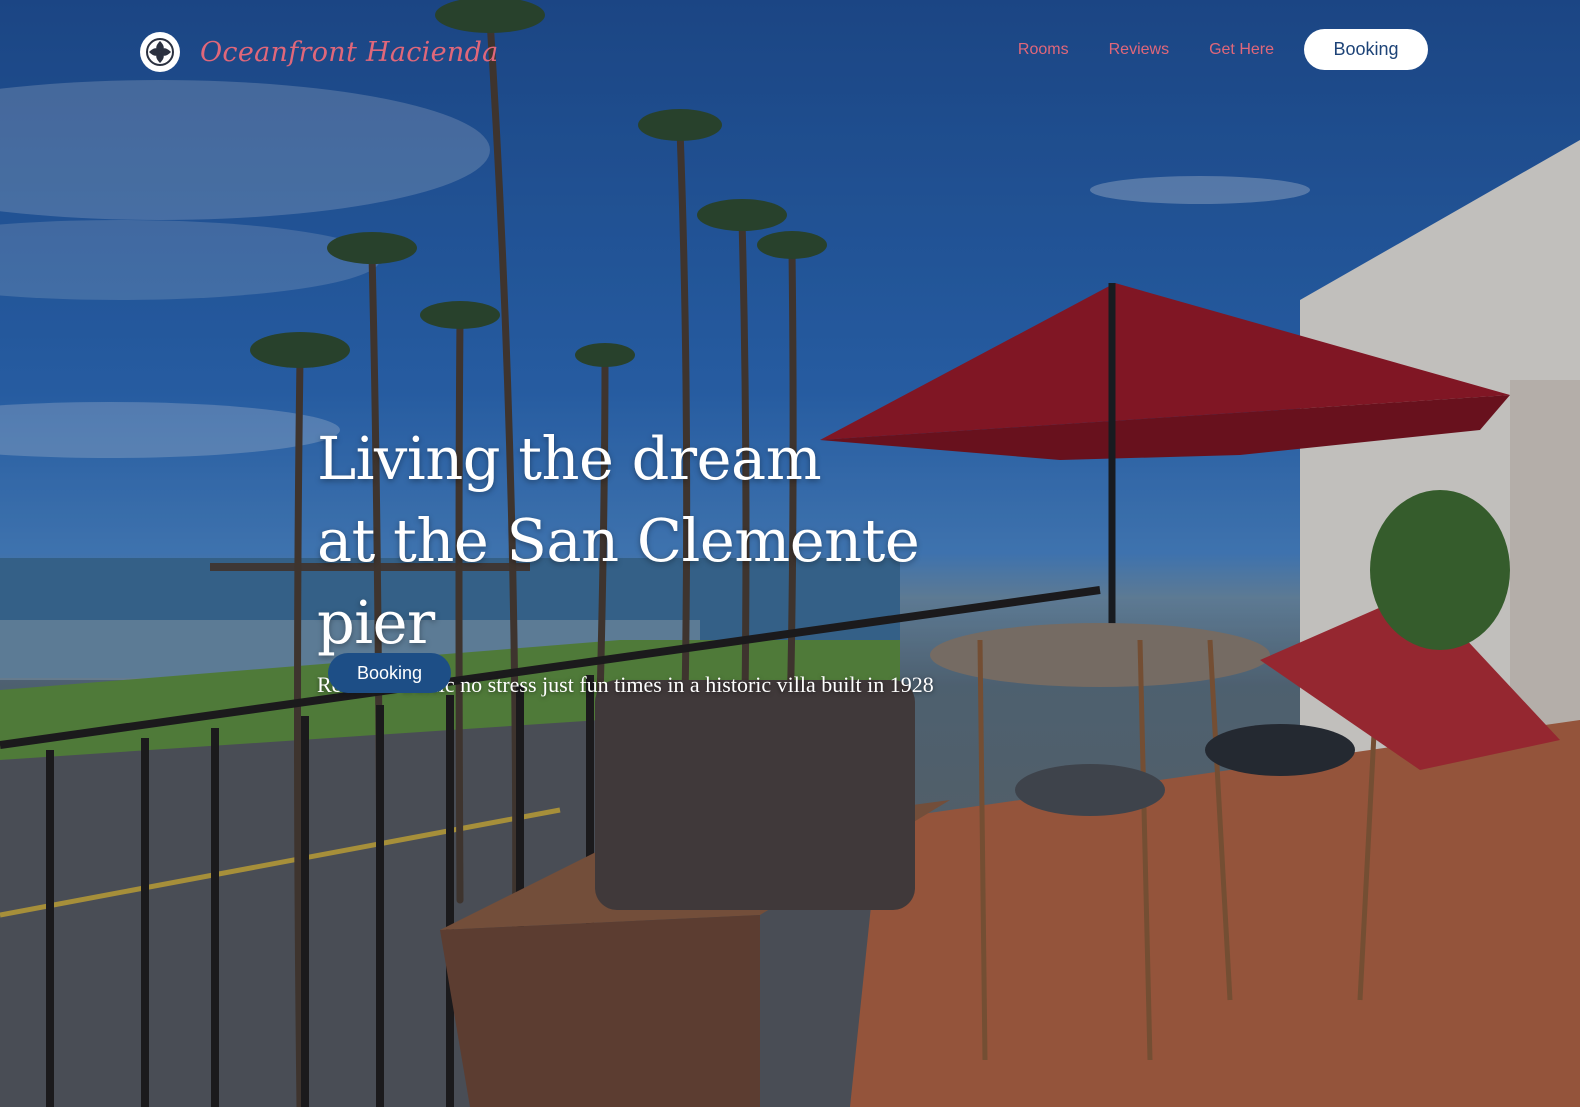  What do you see at coordinates (1241, 50) in the screenshot?
I see `nav-link-get-here: Get Here` at bounding box center [1241, 50].